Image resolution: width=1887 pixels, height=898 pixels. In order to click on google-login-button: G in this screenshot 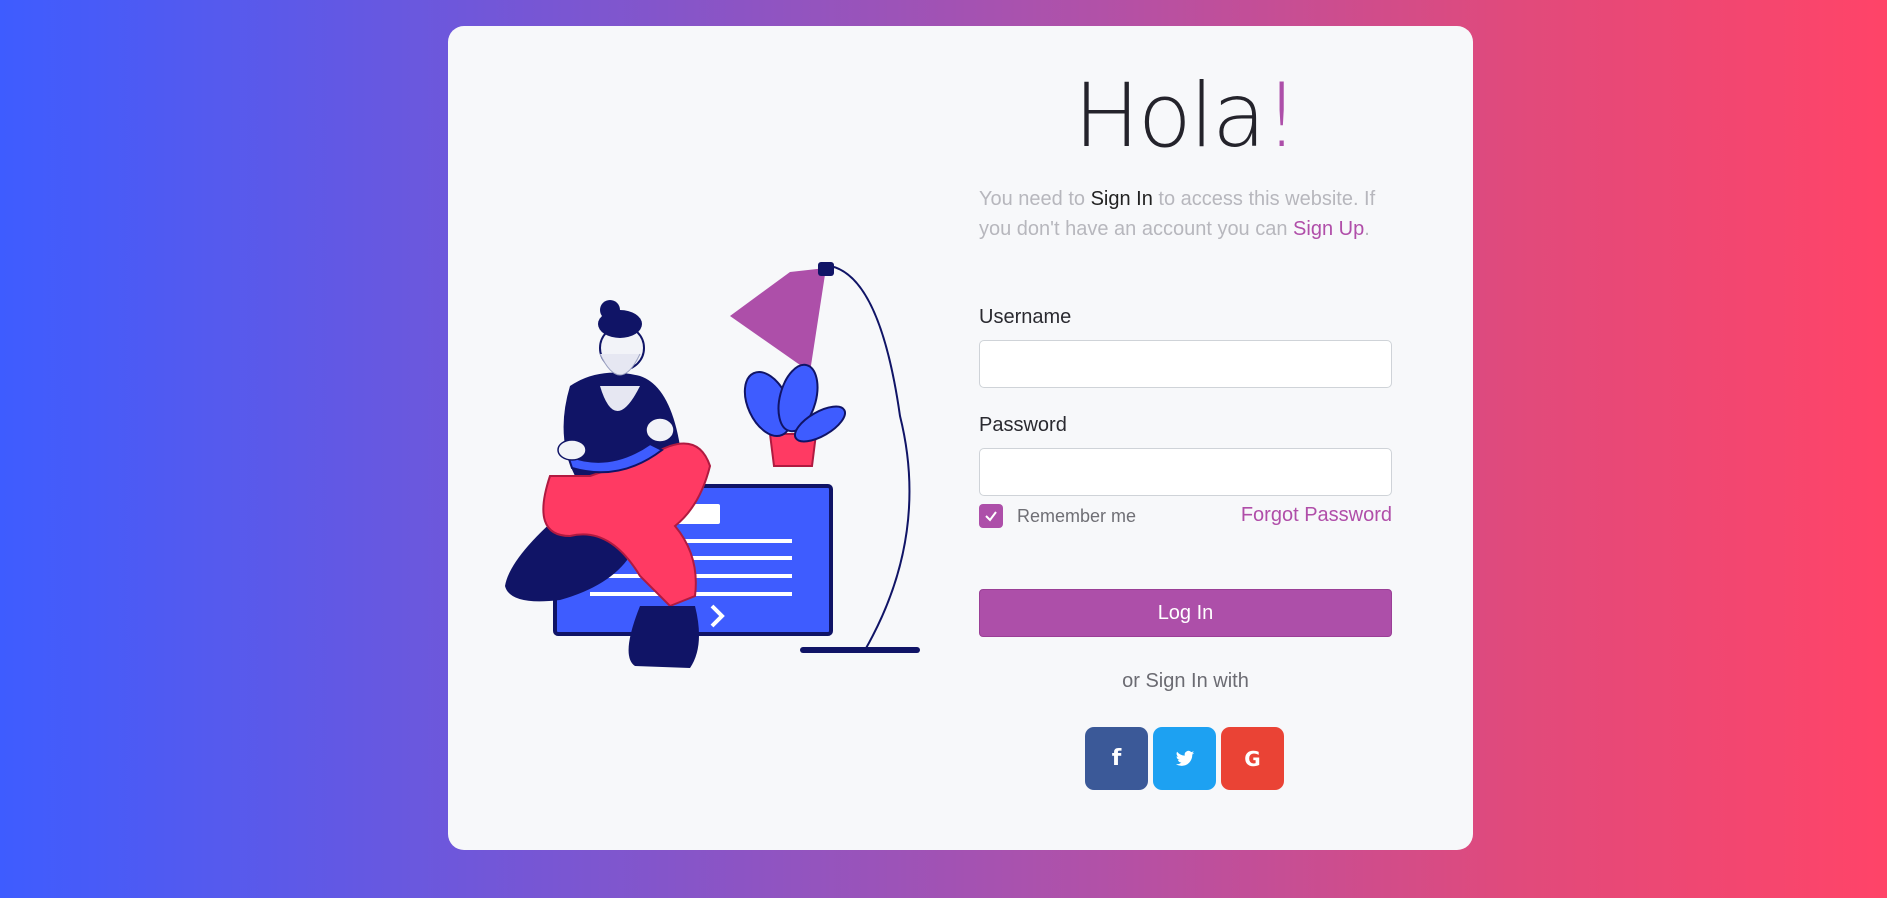, I will do `click(1252, 758)`.